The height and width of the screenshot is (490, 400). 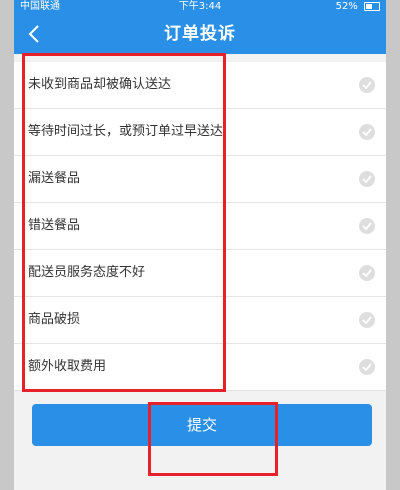 I want to click on status-bar: 中国联通 下午3:44 52%, so click(x=200, y=7).